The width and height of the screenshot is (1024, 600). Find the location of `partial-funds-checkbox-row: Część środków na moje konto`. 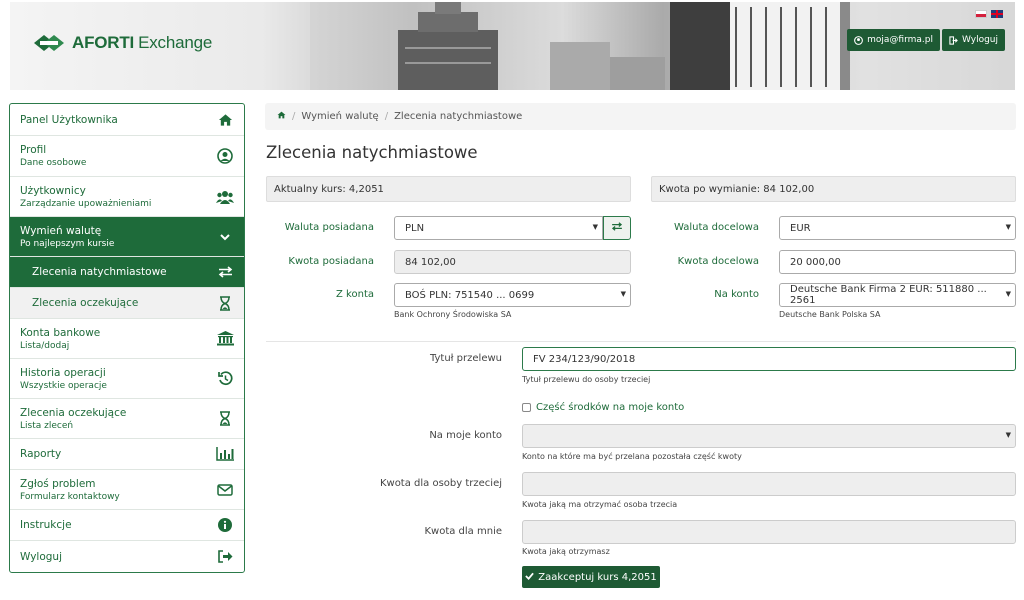

partial-funds-checkbox-row: Część środków na moje konto is located at coordinates (603, 407).